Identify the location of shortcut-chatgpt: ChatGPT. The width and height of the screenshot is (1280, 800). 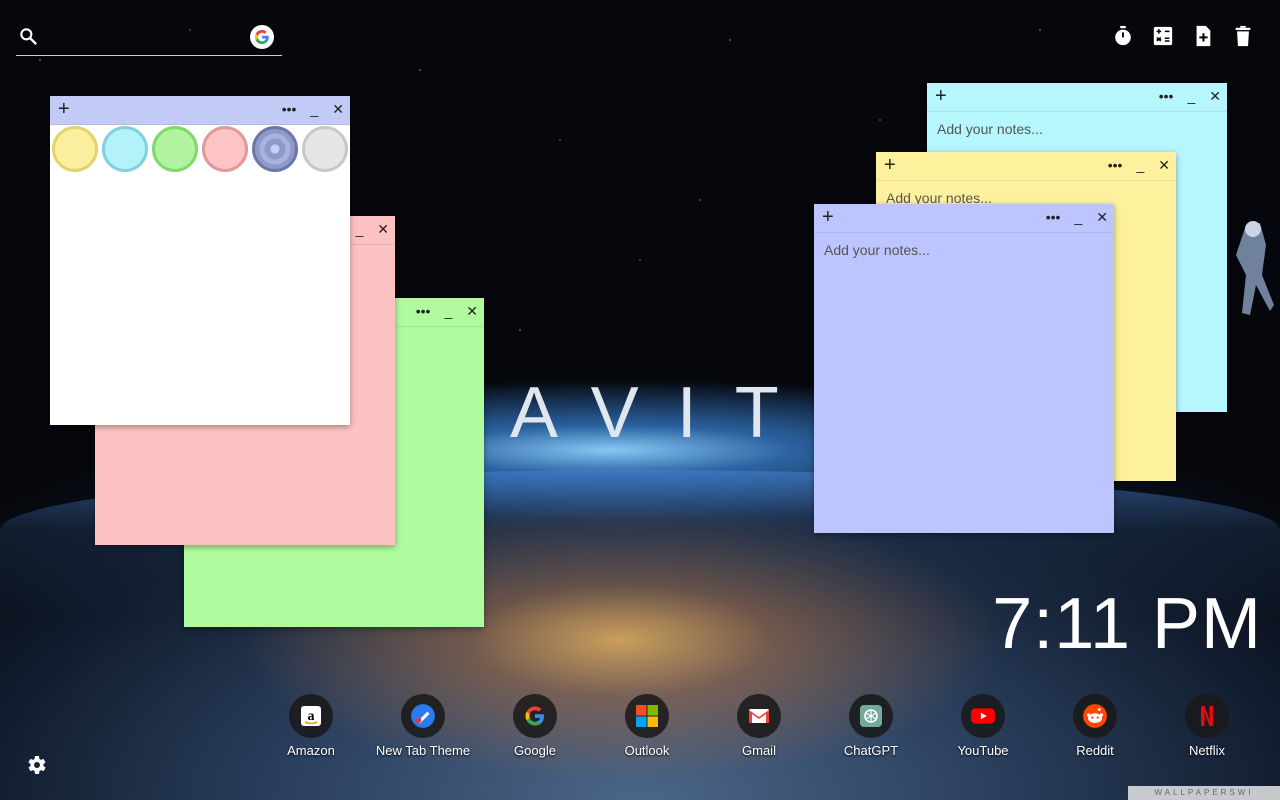
(871, 726).